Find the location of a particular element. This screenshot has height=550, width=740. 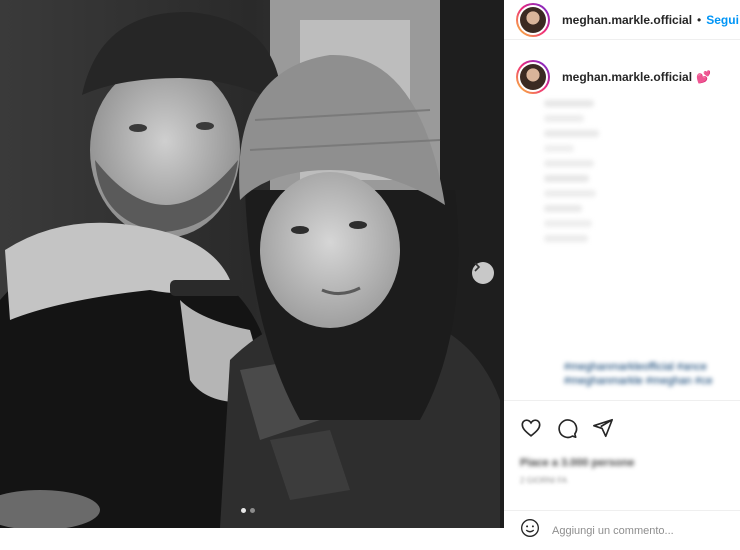

carousel-dot is located at coordinates (252, 510).